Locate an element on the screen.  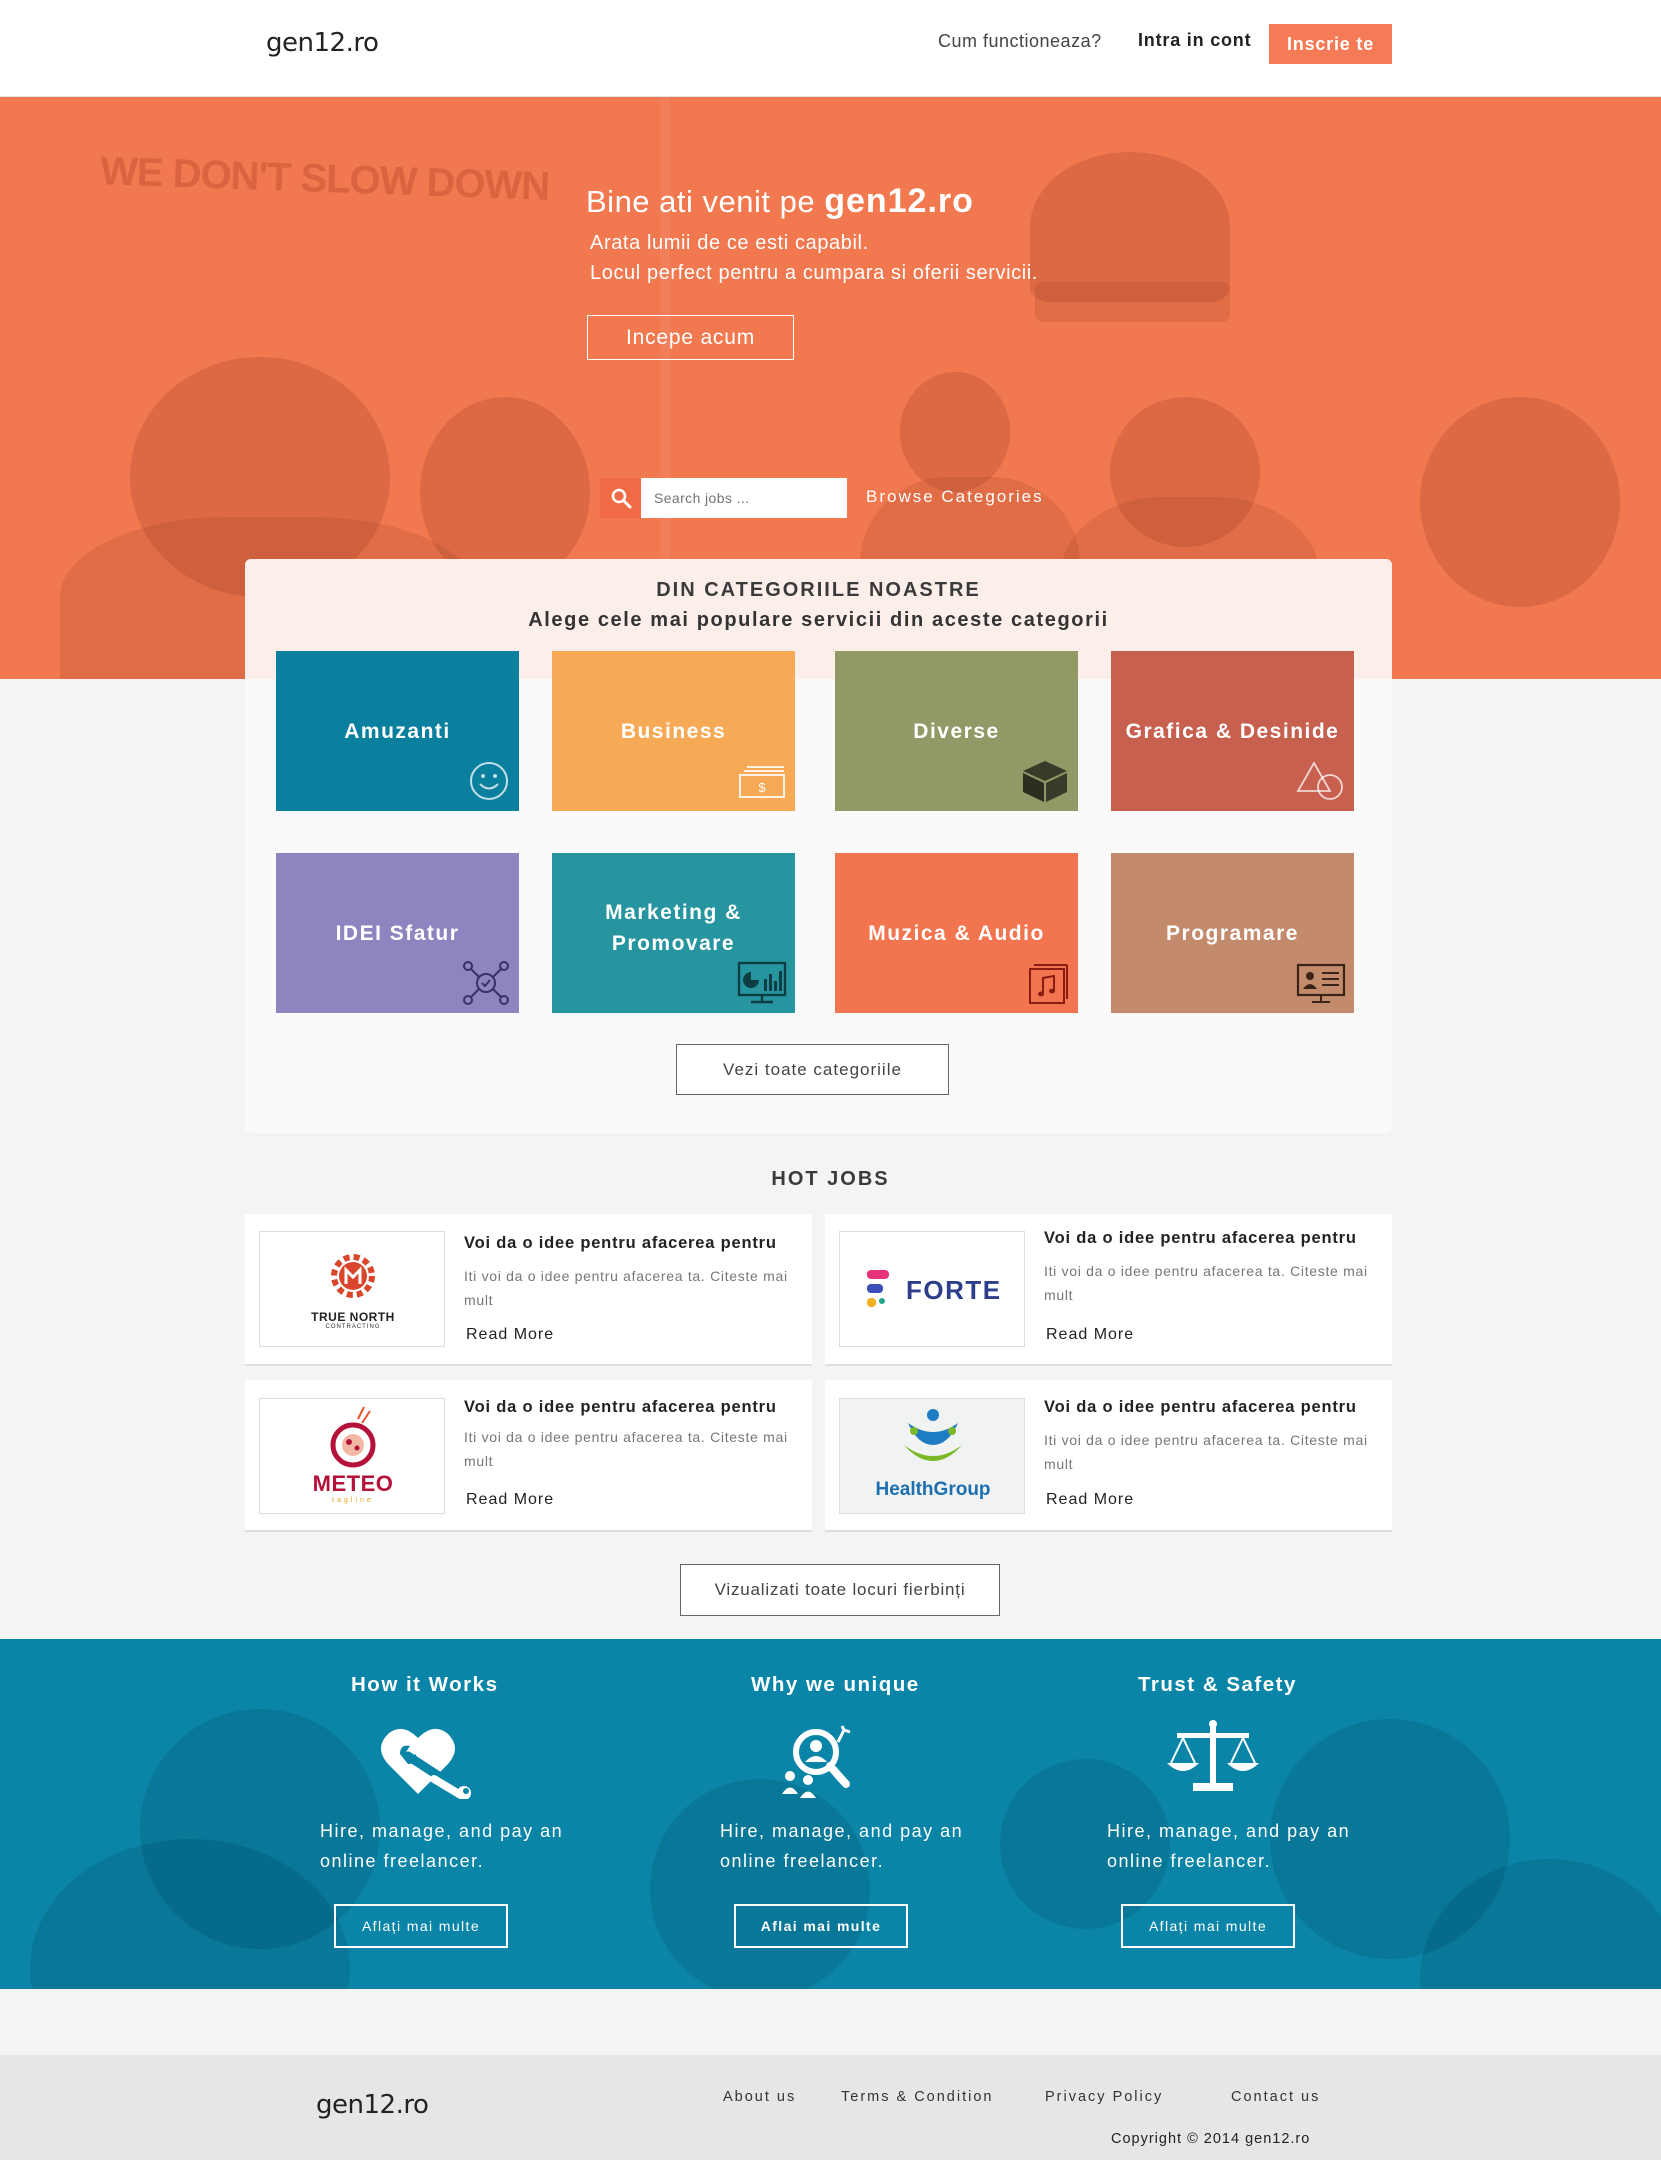
job-logo-true-north: TRUE NORTH CONTRACTING is located at coordinates (352, 1289).